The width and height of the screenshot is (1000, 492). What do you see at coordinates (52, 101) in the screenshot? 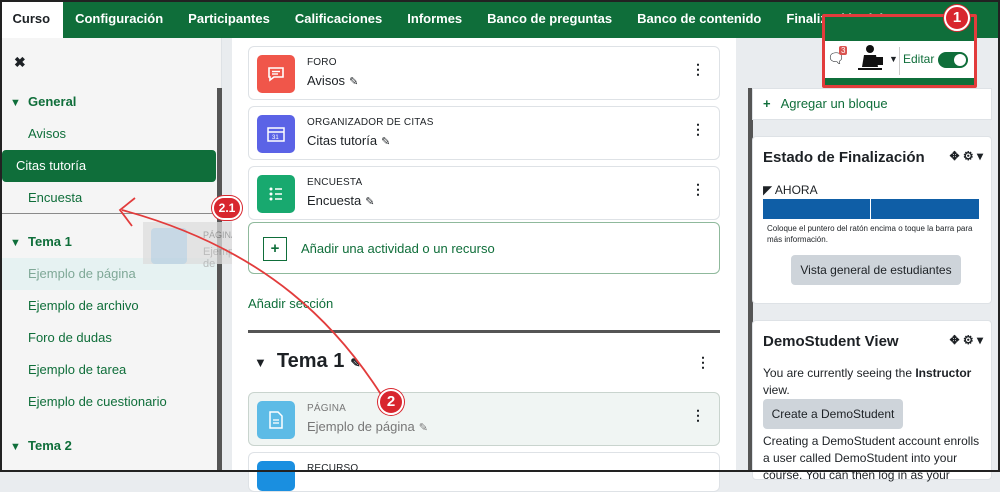
I see `drawer-item-label: General` at bounding box center [52, 101].